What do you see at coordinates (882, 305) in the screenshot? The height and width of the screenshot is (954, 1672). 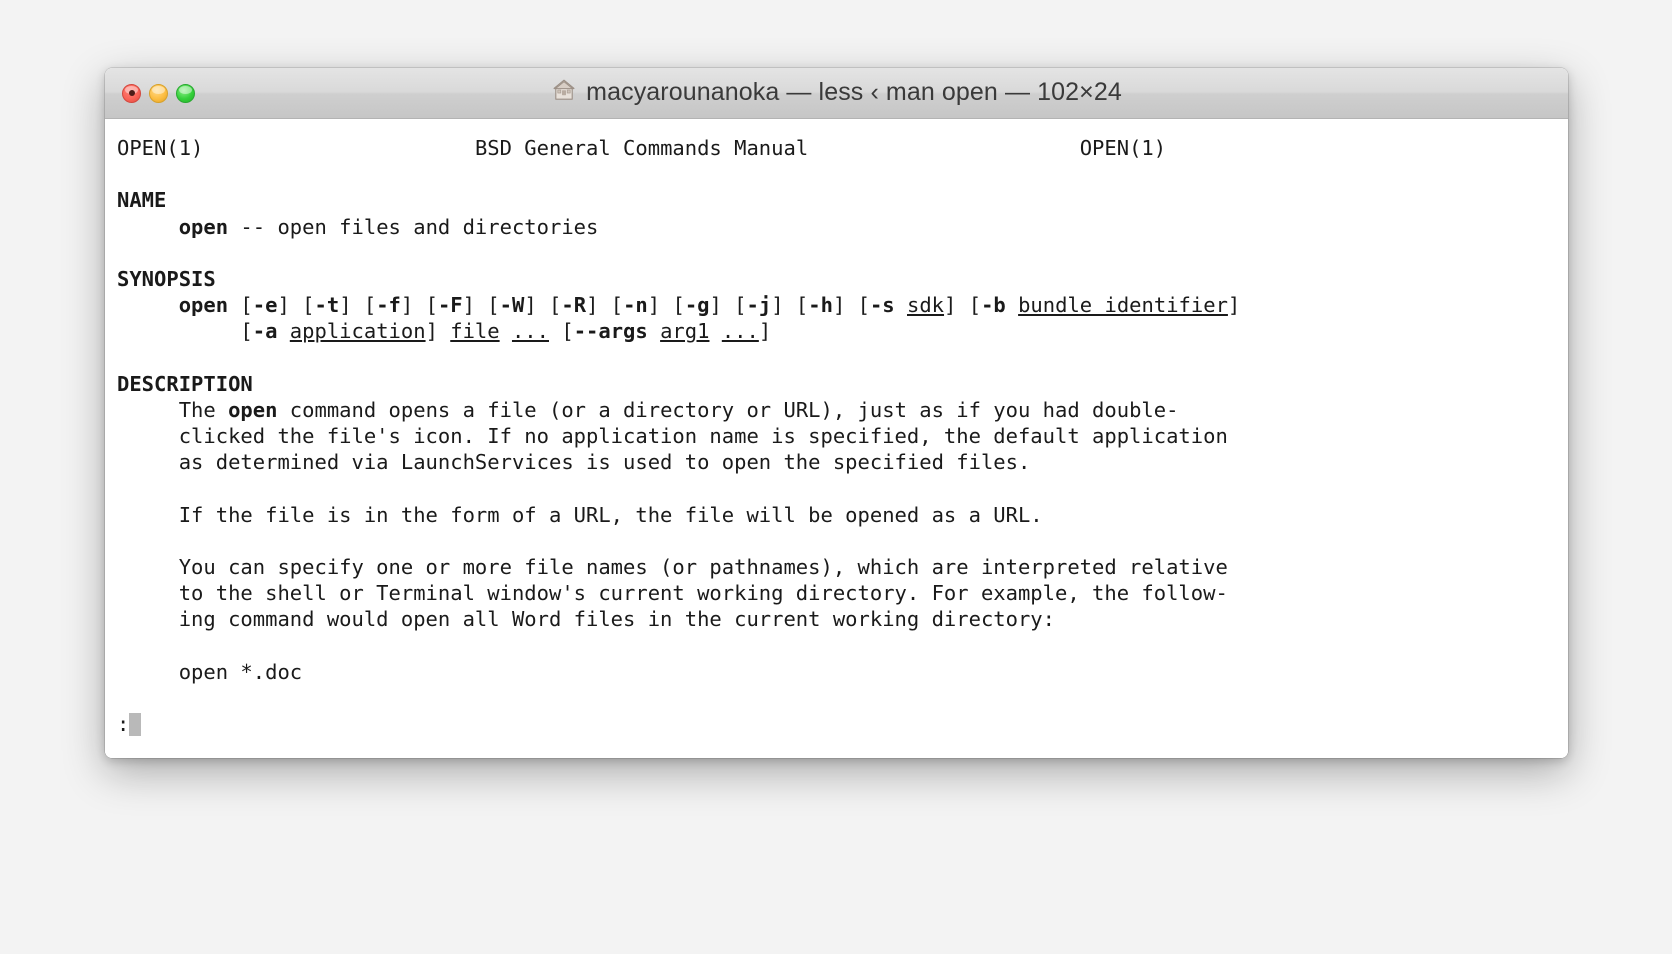 I see `terminal-bold-text: -s` at bounding box center [882, 305].